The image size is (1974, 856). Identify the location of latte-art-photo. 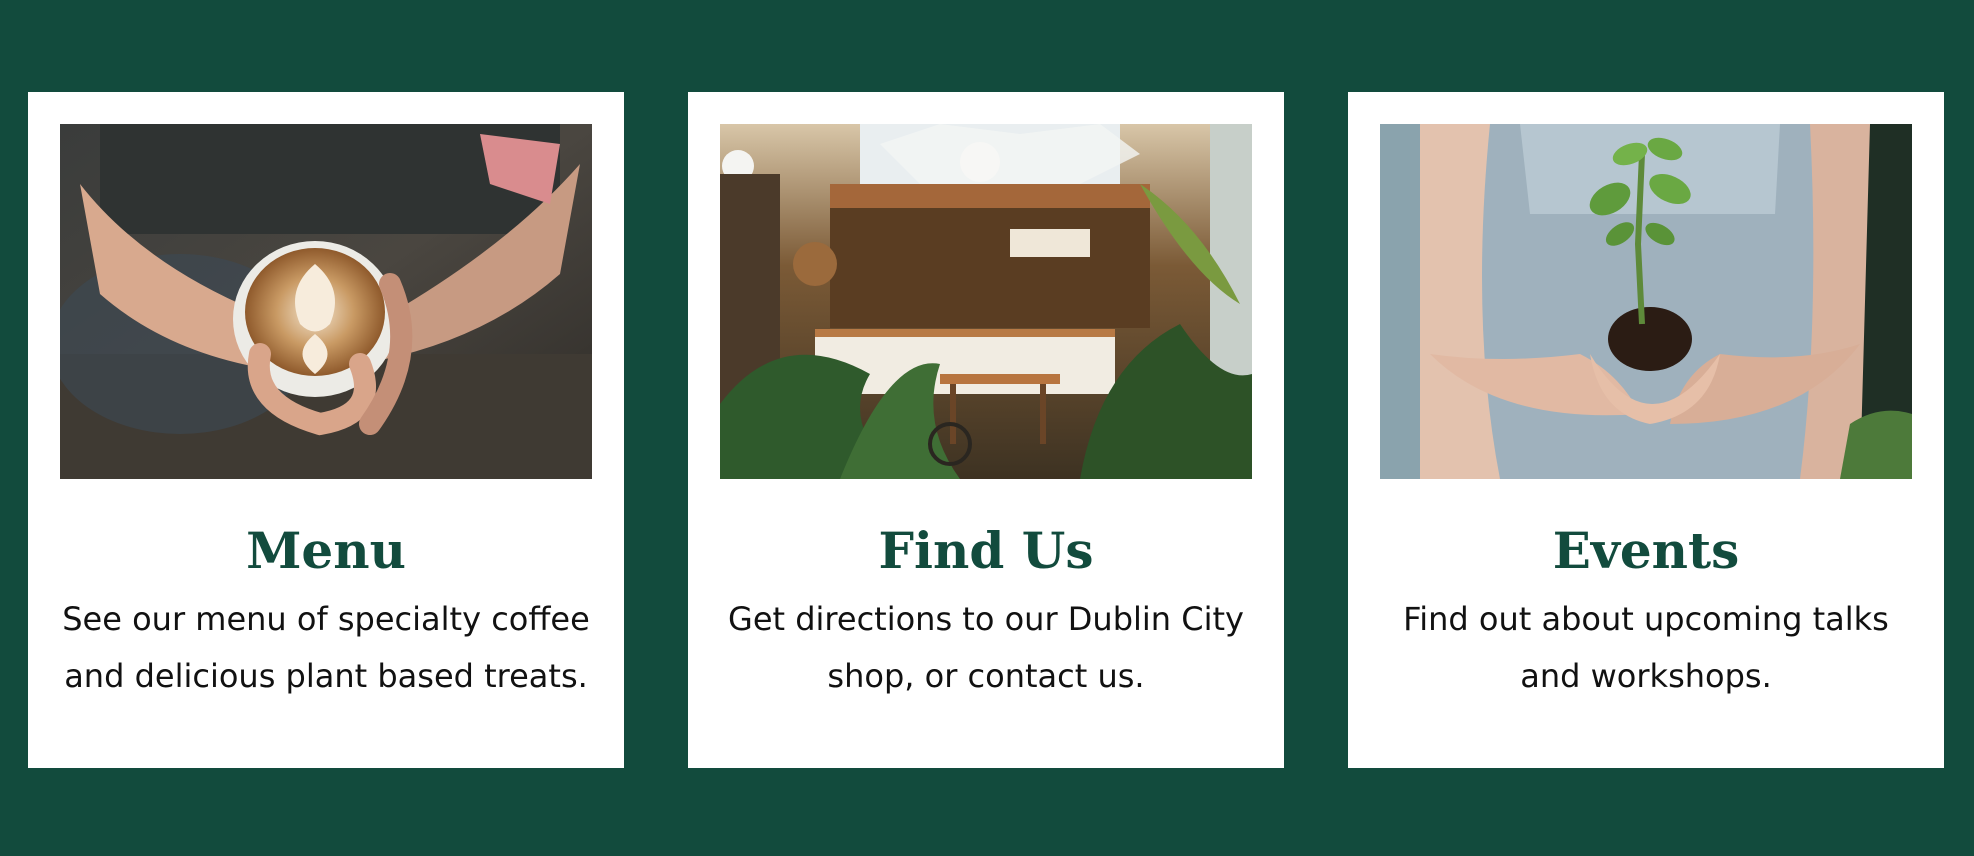
(326, 301).